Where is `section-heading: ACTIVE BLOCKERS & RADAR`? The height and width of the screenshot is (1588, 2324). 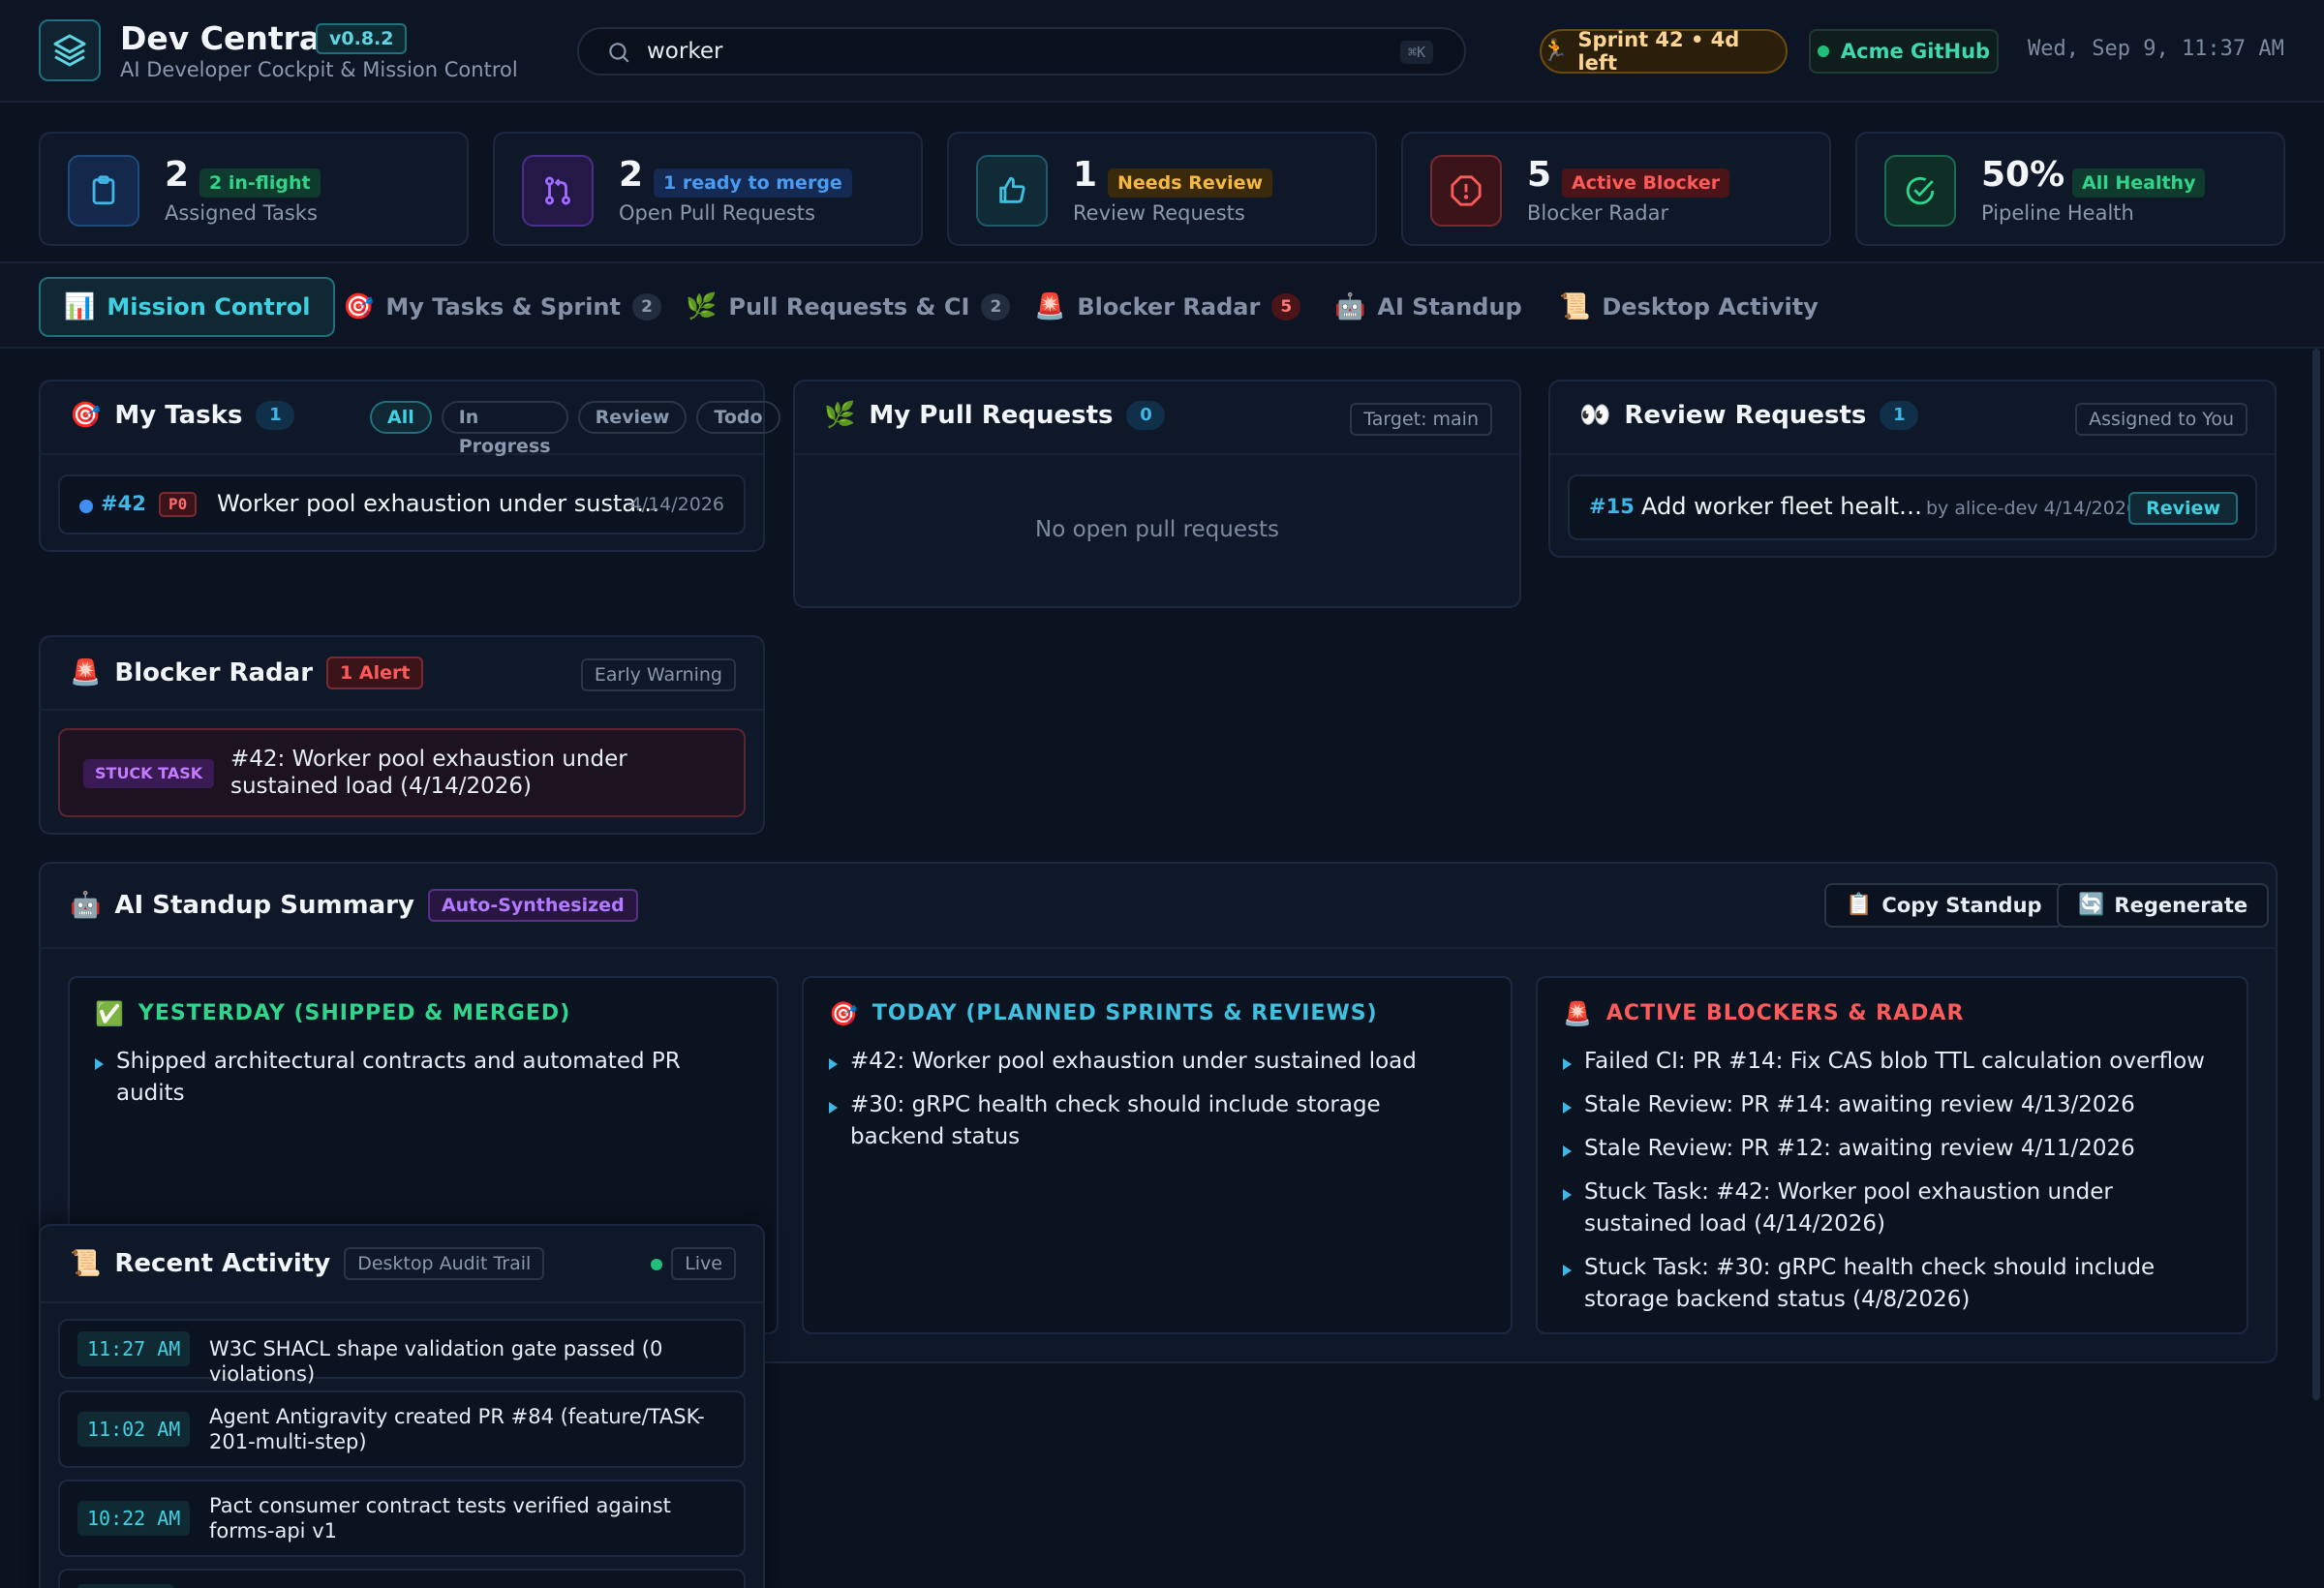 section-heading: ACTIVE BLOCKERS & RADAR is located at coordinates (1785, 1013).